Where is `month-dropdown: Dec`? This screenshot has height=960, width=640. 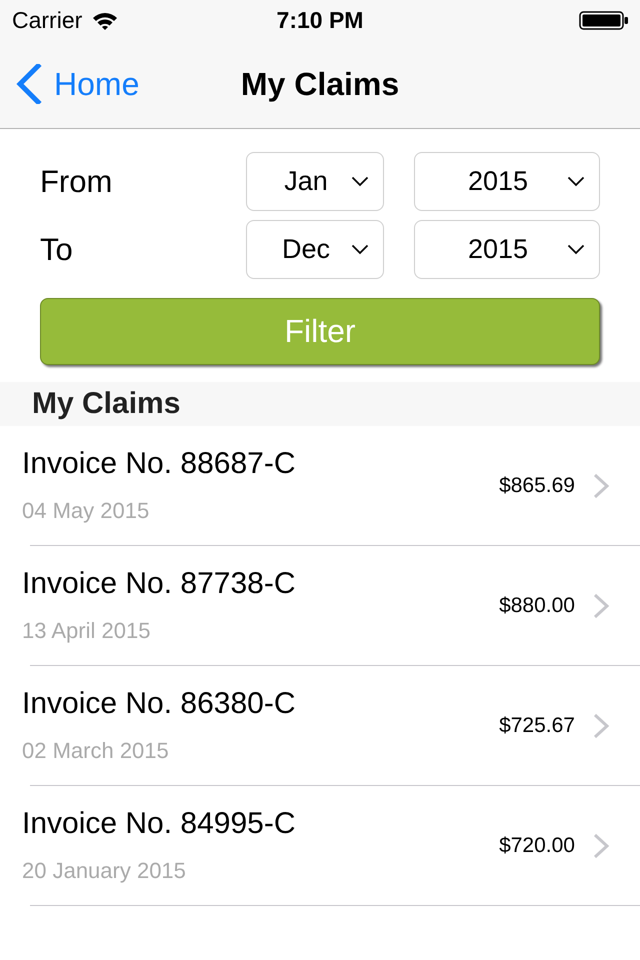
month-dropdown: Dec is located at coordinates (315, 249).